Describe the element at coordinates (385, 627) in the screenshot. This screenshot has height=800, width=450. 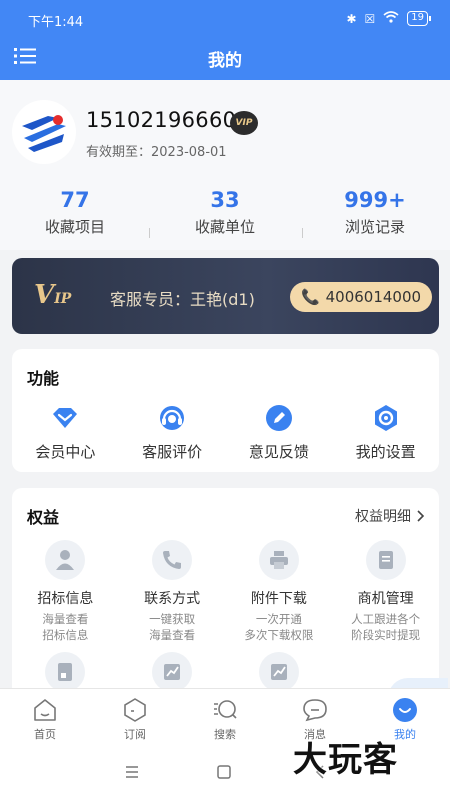
I see `right-desc: 人工跟进各个 阶段实时提现` at that location.